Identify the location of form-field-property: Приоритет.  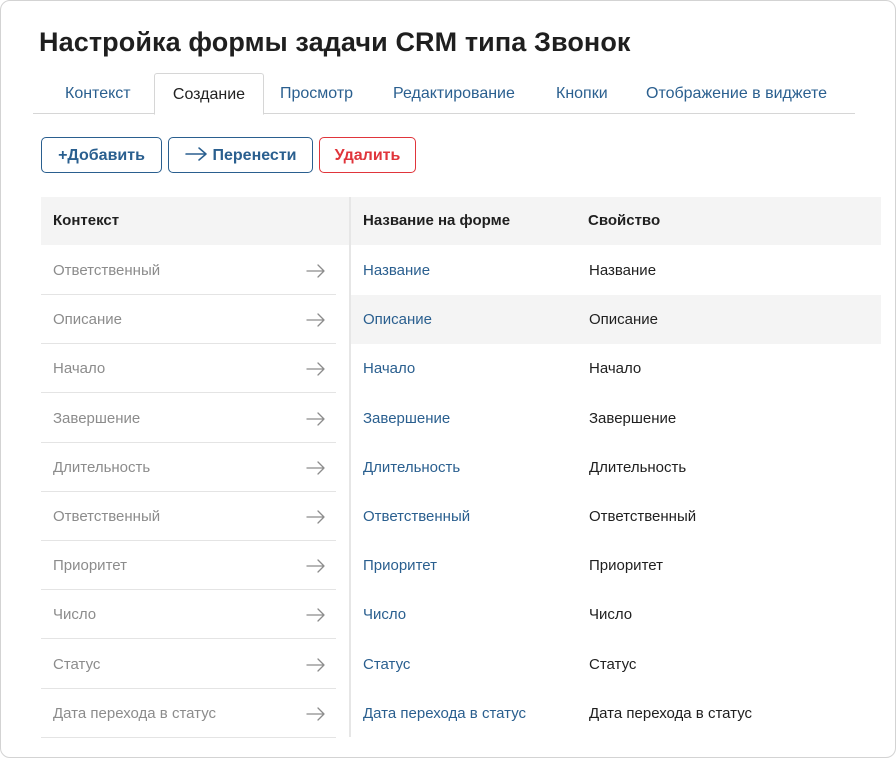
(626, 566).